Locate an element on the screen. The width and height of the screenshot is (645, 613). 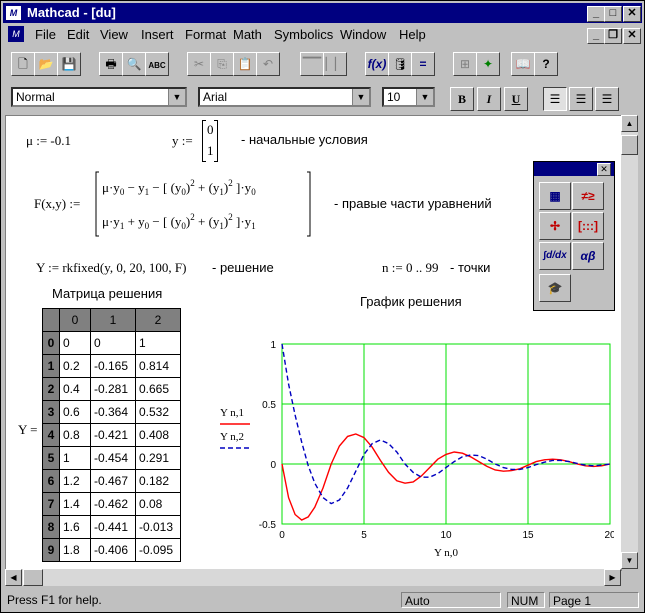
underline-button: U is located at coordinates (516, 99).